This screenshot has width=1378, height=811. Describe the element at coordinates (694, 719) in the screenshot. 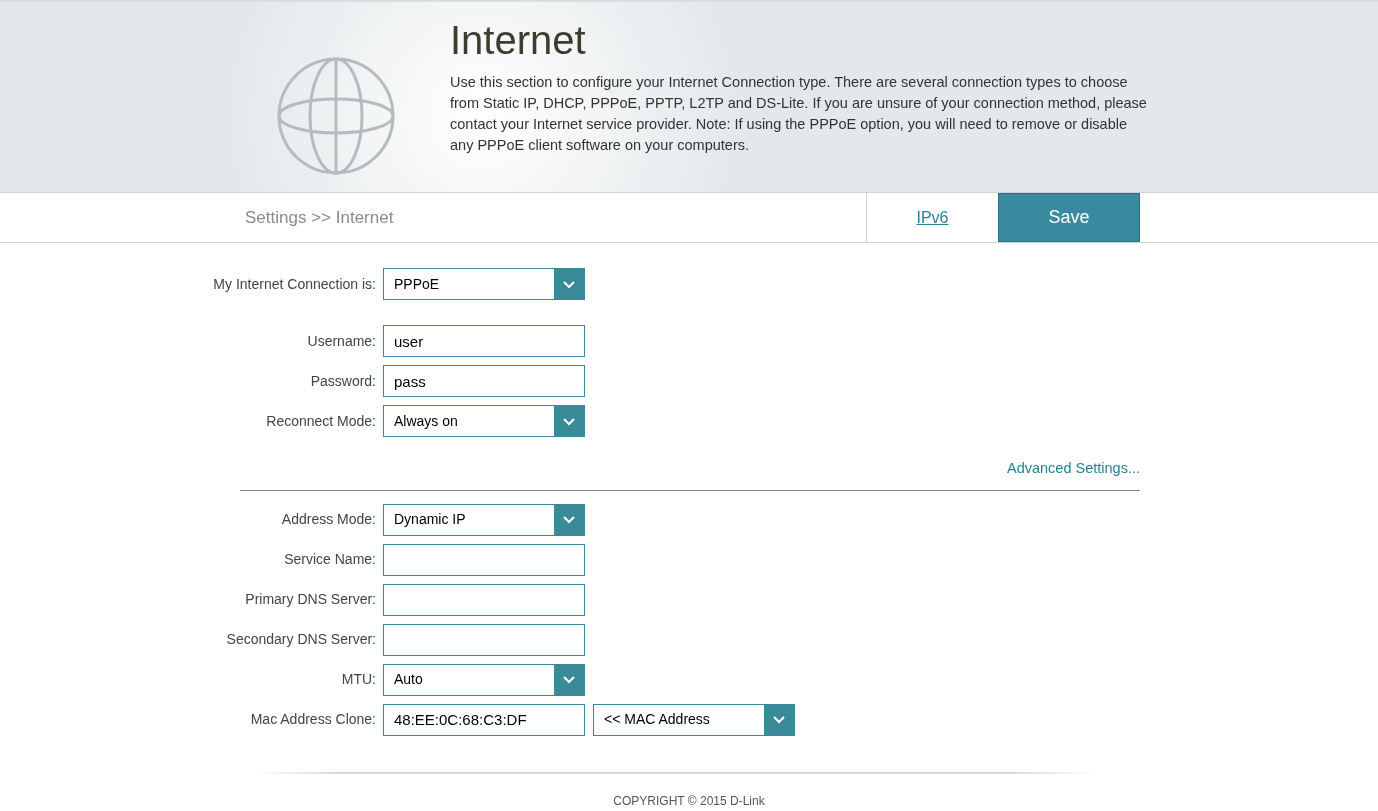

I see `dropdown-select: << MAC Address` at that location.